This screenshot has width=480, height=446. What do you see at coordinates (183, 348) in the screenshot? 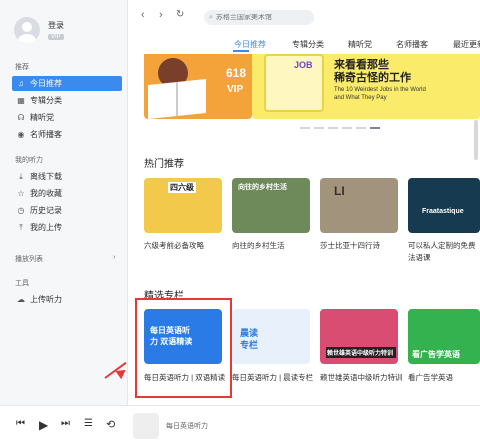
I see `highlight-box` at bounding box center [183, 348].